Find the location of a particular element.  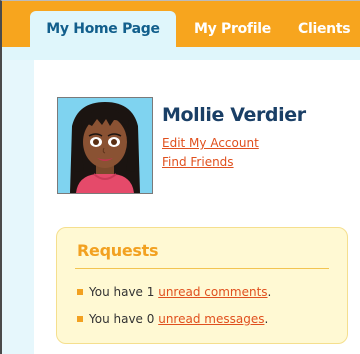

left-sidebar-strip is located at coordinates (18, 207).